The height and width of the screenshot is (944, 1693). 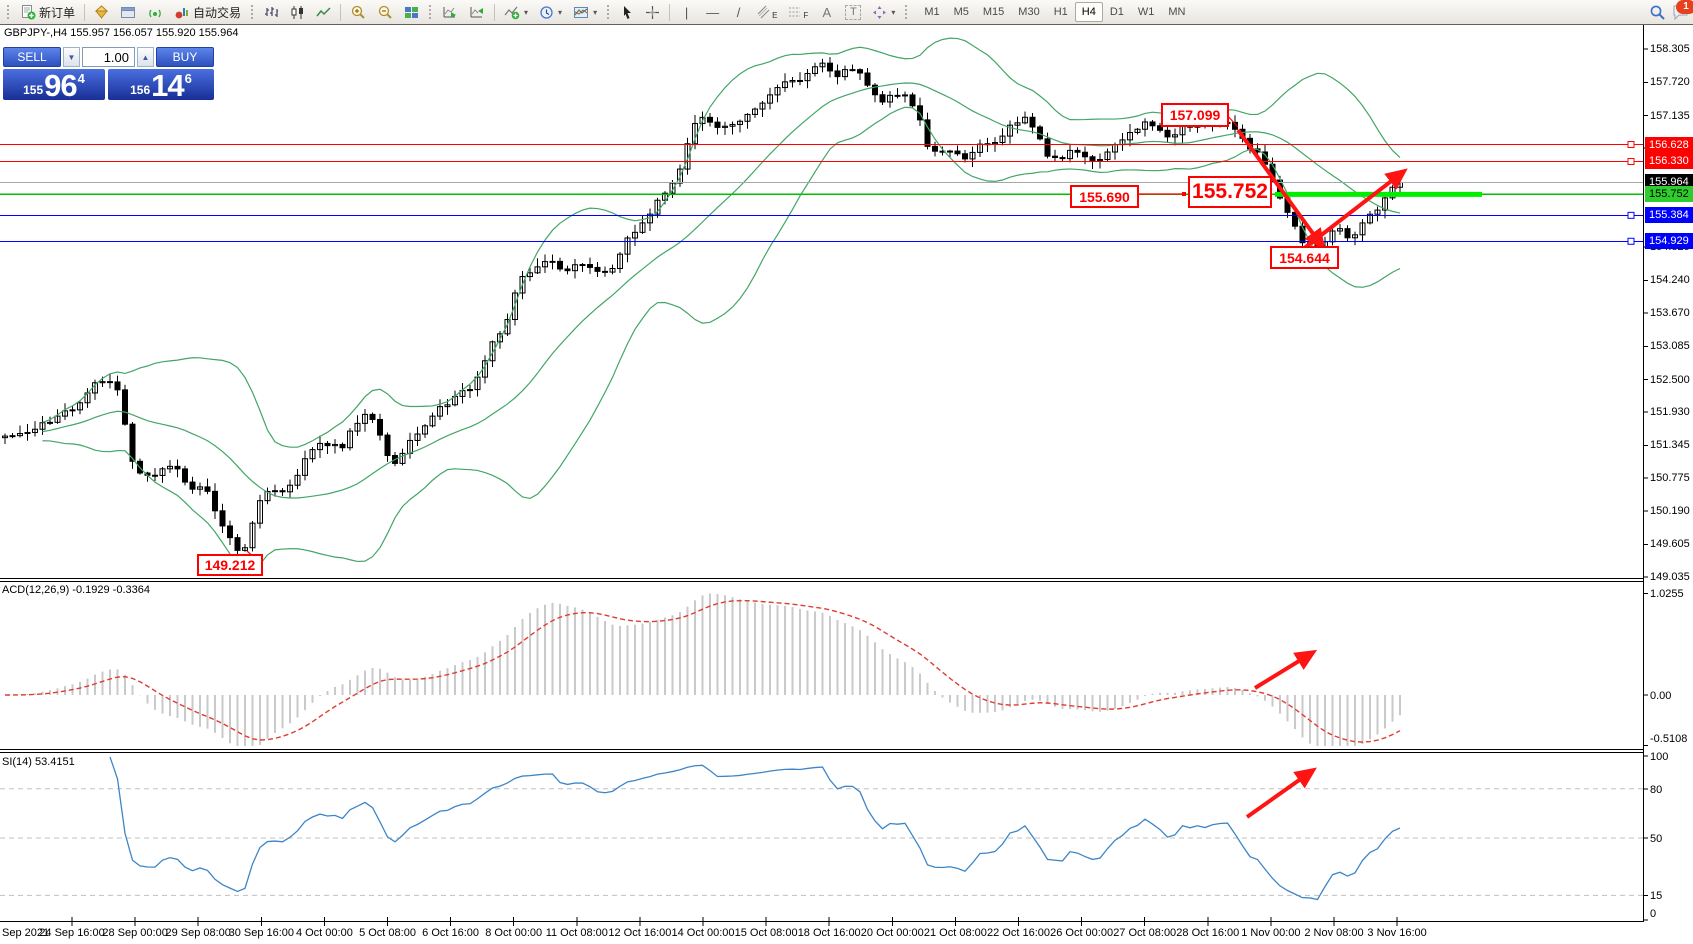 What do you see at coordinates (1176, 12) in the screenshot?
I see `timeframe-MN: MN` at bounding box center [1176, 12].